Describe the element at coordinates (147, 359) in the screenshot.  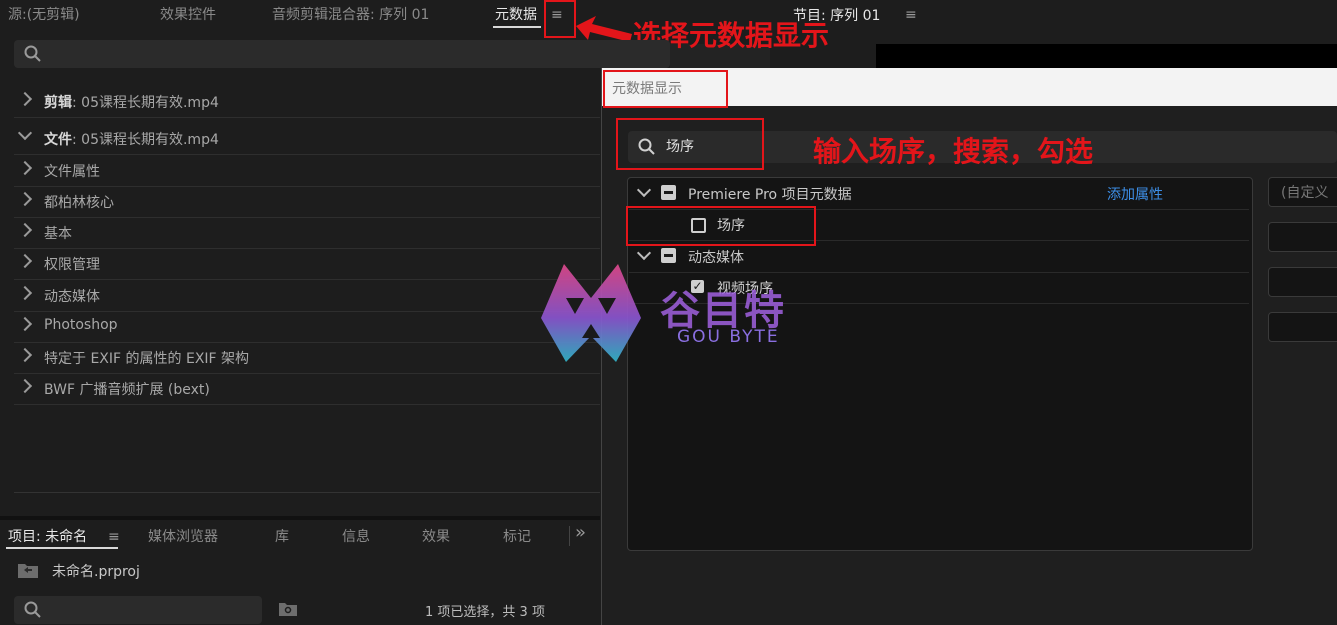
I see `section-label: 特定于 EXIF 的属性的 EXIF 架构` at that location.